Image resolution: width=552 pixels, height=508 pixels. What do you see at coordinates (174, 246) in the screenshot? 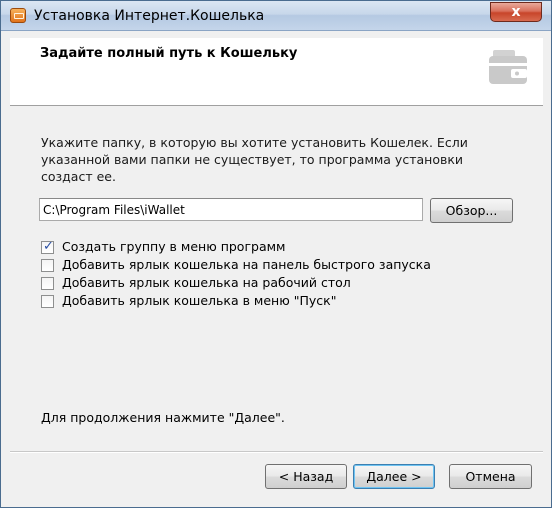
I see `option-label: Создать группу в меню программ` at bounding box center [174, 246].